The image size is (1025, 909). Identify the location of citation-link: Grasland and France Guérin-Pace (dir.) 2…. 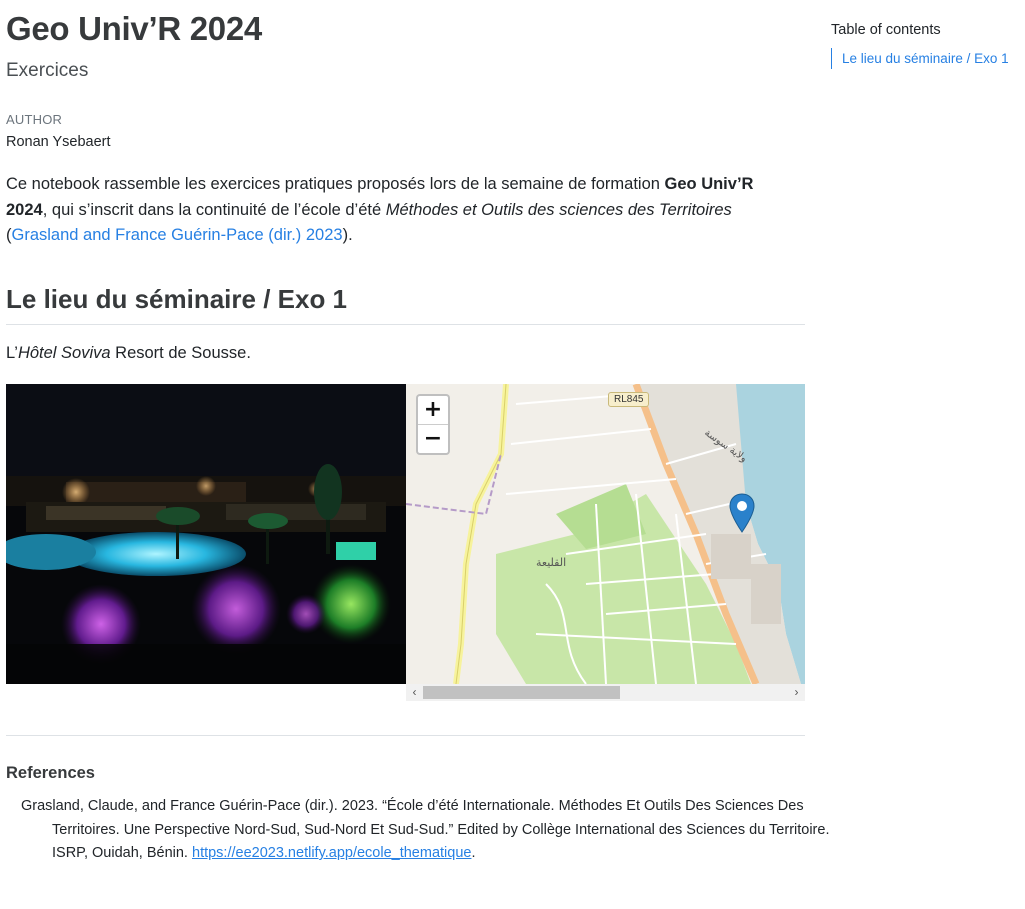
(177, 235).